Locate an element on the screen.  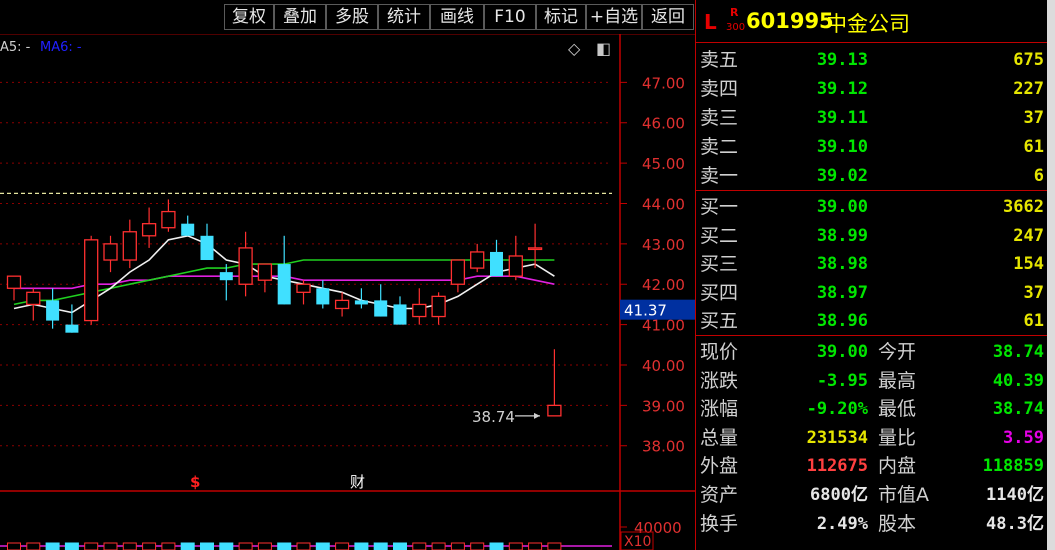
index-badge: 300 is located at coordinates (736, 27).